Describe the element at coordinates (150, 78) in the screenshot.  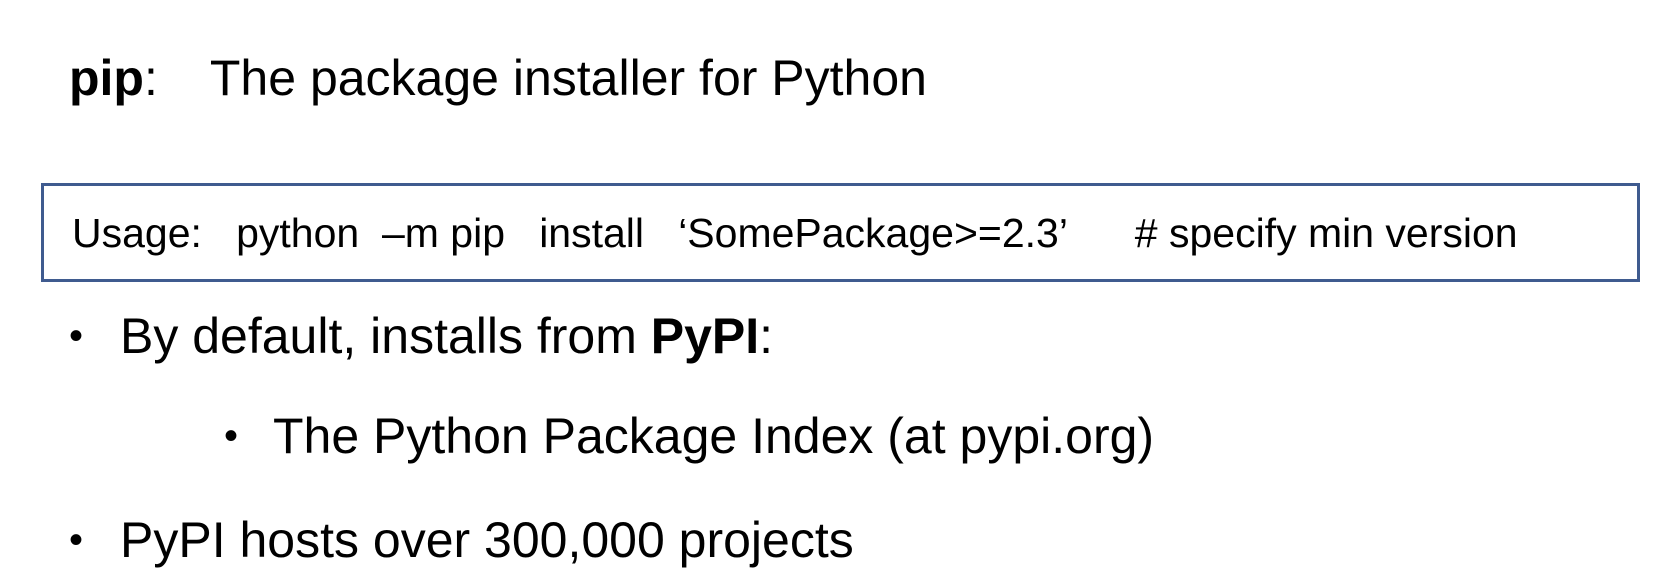
I see `title-colon: :` at that location.